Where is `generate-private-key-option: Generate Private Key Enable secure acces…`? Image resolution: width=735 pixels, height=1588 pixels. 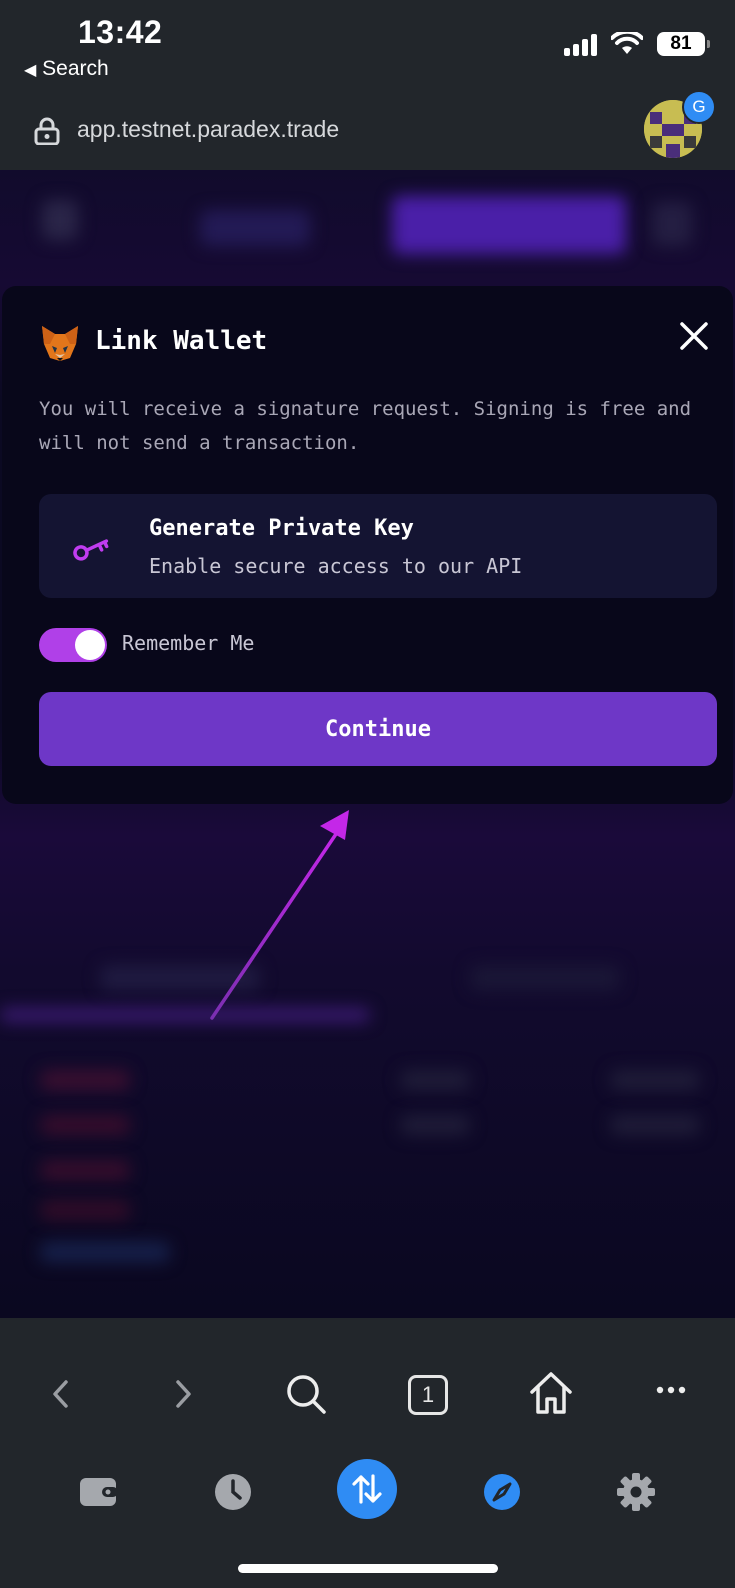 generate-private-key-option: Generate Private Key Enable secure acces… is located at coordinates (378, 546).